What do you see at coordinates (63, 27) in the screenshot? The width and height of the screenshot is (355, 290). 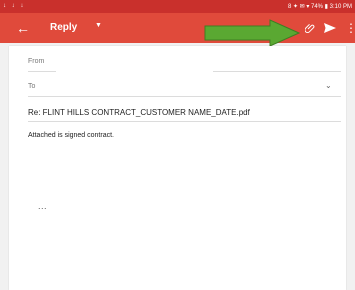 I see `reply-title: Reply` at bounding box center [63, 27].